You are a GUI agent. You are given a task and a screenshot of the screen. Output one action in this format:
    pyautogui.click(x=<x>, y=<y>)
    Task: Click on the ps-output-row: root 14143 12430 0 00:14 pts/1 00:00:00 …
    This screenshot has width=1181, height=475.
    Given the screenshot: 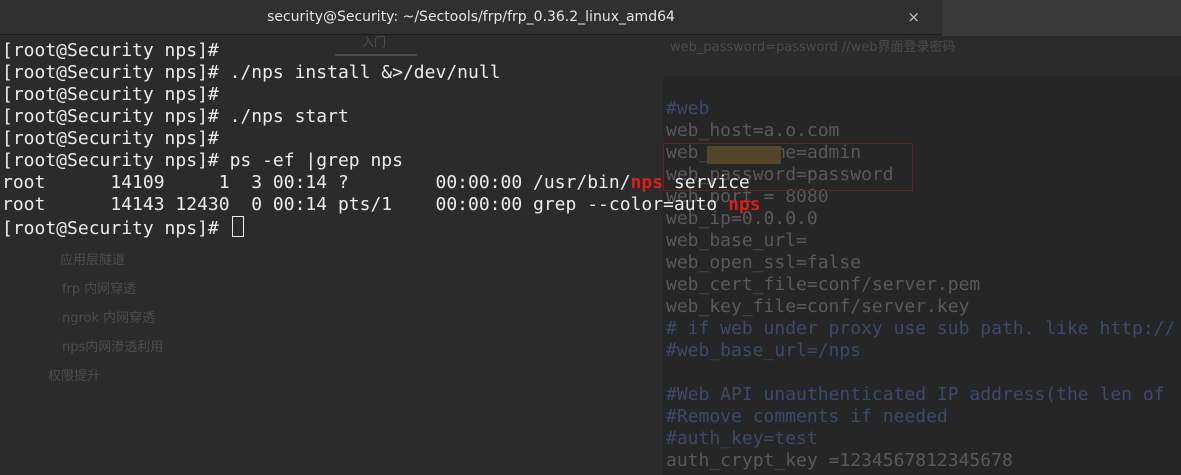 What is the action you would take?
    pyautogui.click(x=590, y=205)
    